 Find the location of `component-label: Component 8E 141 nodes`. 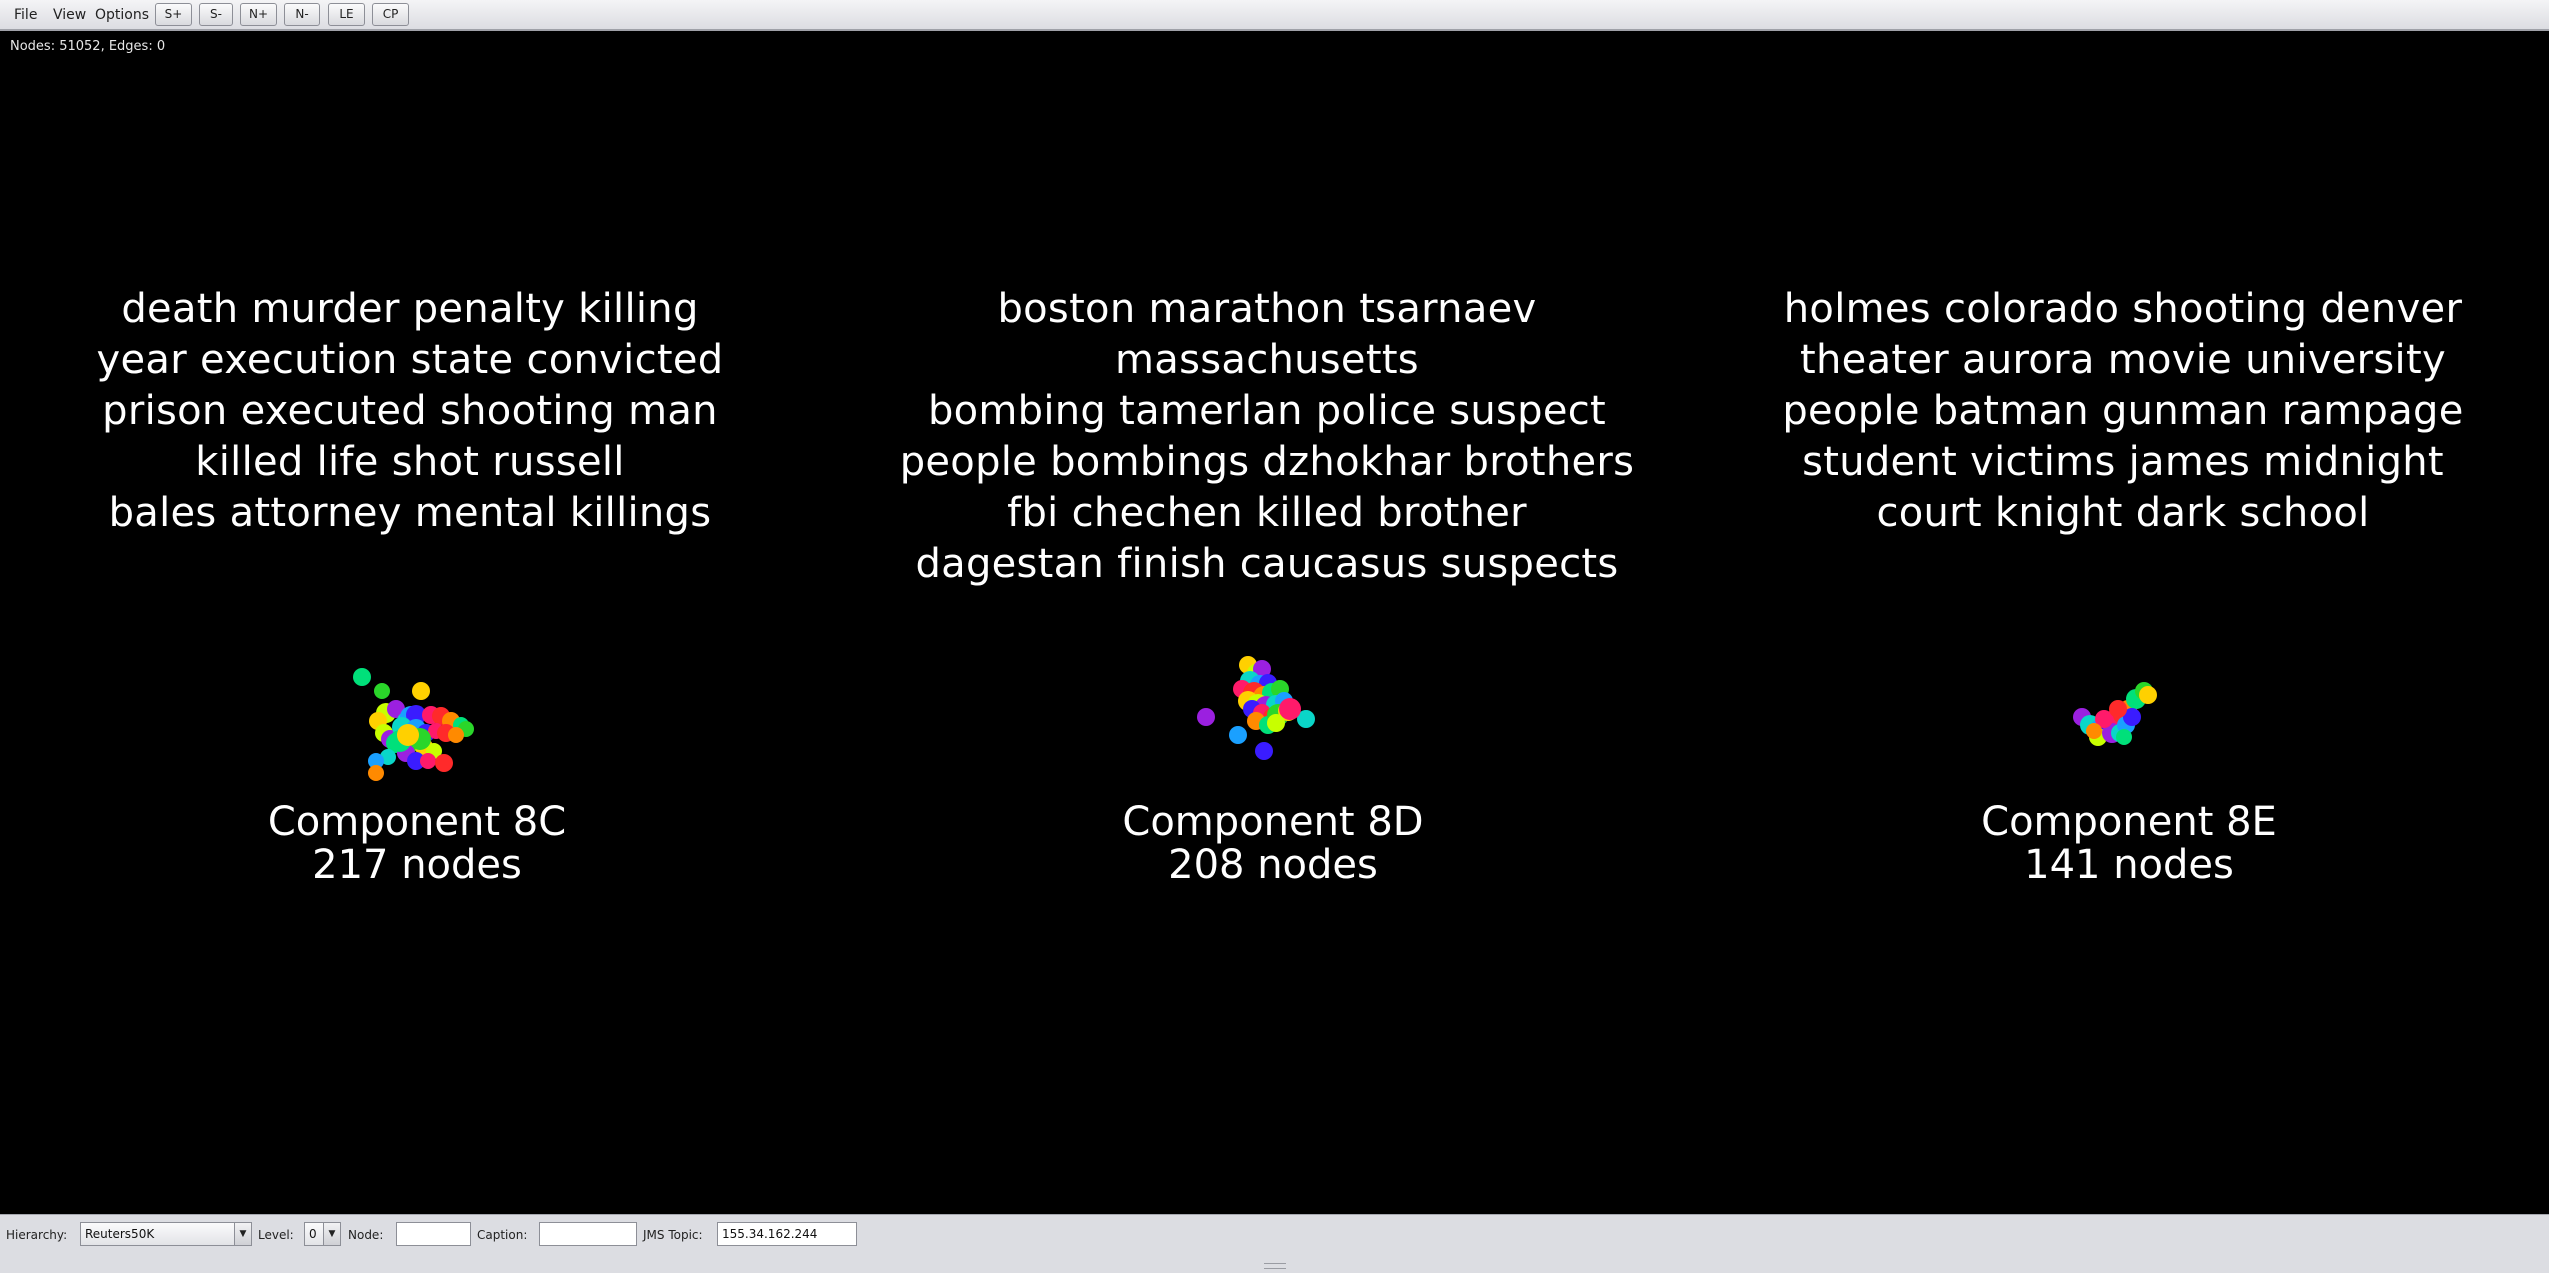

component-label: Component 8E 141 nodes is located at coordinates (2129, 844).